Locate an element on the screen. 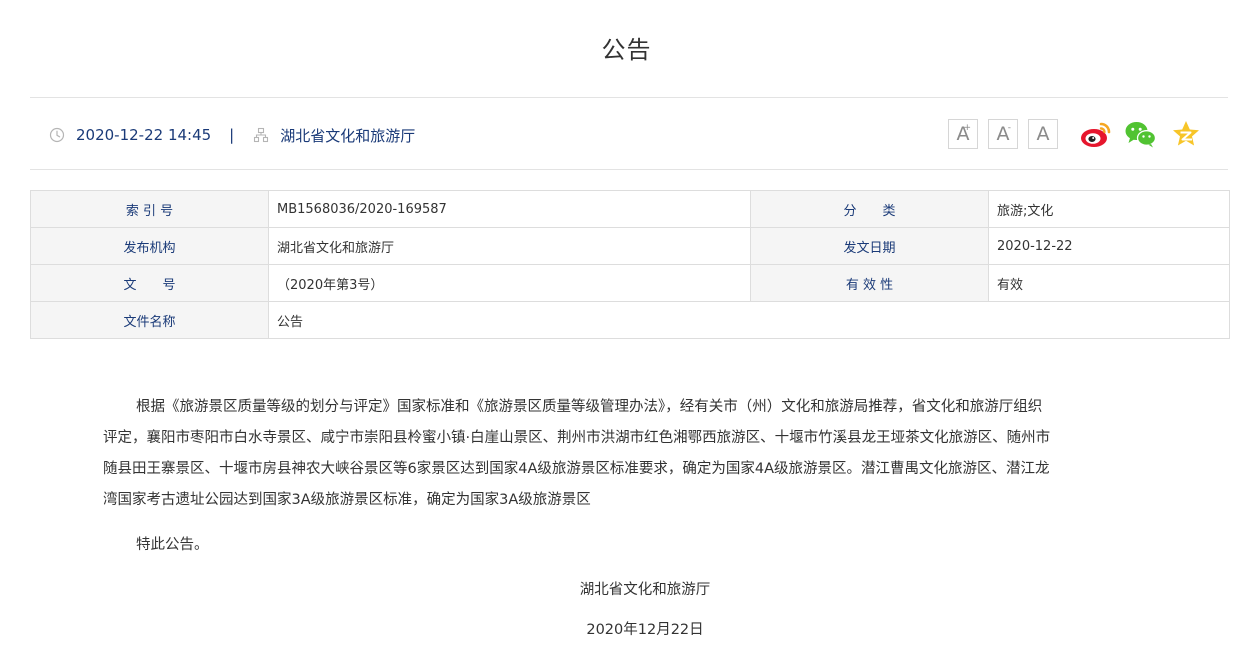 This screenshot has height=671, width=1253. index-number-label: 索 引 号 is located at coordinates (149, 209).